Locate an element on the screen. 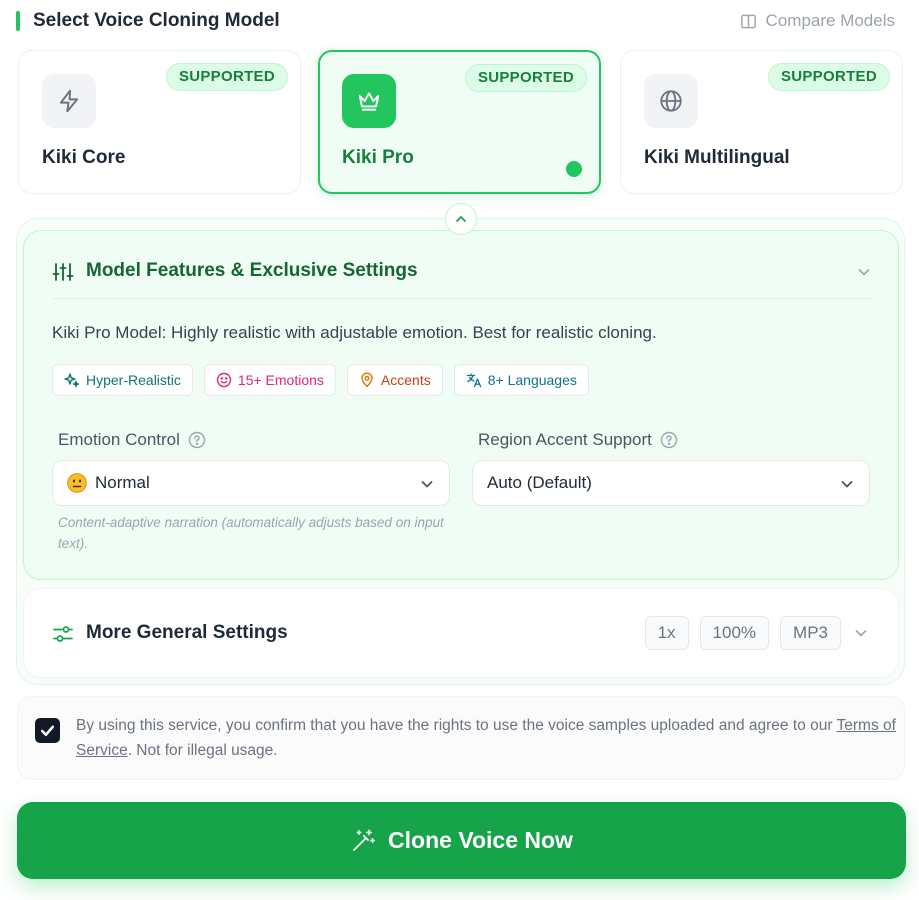  settings-summary: 1x 100% MP3 is located at coordinates (742, 633).